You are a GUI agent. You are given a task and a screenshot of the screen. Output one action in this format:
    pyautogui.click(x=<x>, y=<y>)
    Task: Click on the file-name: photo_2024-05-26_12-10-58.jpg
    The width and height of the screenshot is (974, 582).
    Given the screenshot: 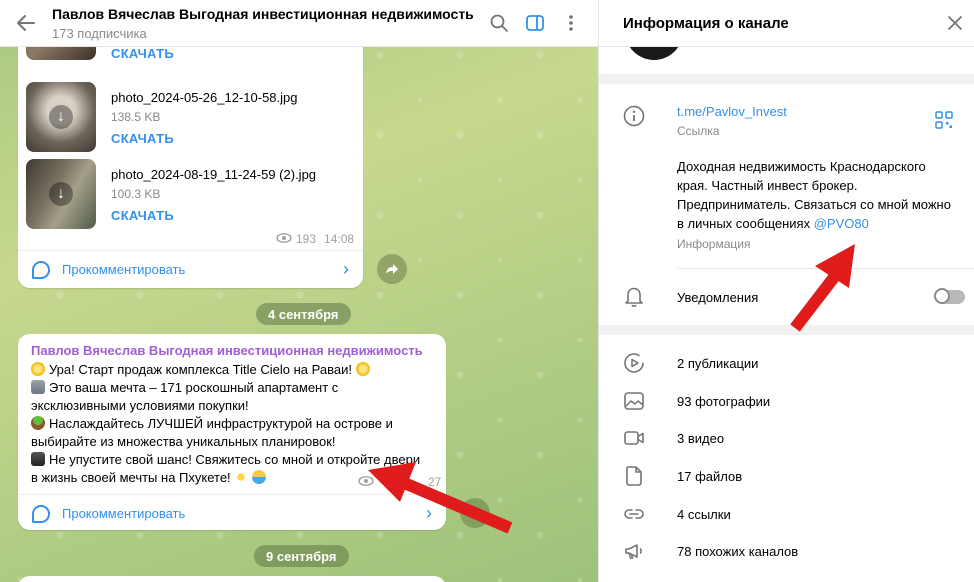 What is the action you would take?
    pyautogui.click(x=204, y=97)
    